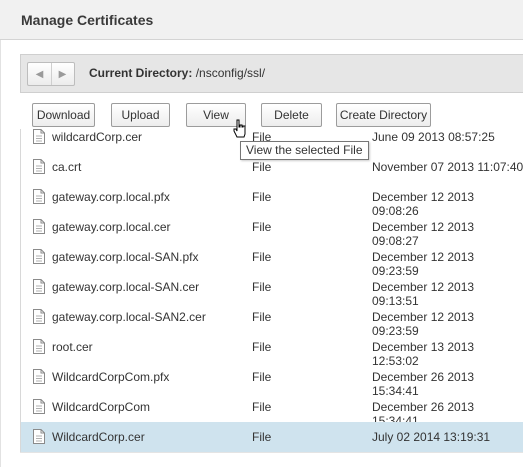 This screenshot has height=467, width=523. Describe the element at coordinates (125, 257) in the screenshot. I see `file-name: gateway.corp.local-SAN.pfx` at that location.